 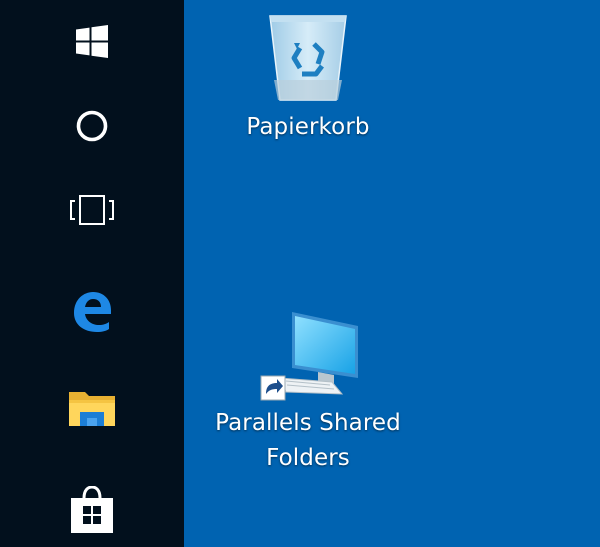 I want to click on folder-icon, so click(x=92, y=409).